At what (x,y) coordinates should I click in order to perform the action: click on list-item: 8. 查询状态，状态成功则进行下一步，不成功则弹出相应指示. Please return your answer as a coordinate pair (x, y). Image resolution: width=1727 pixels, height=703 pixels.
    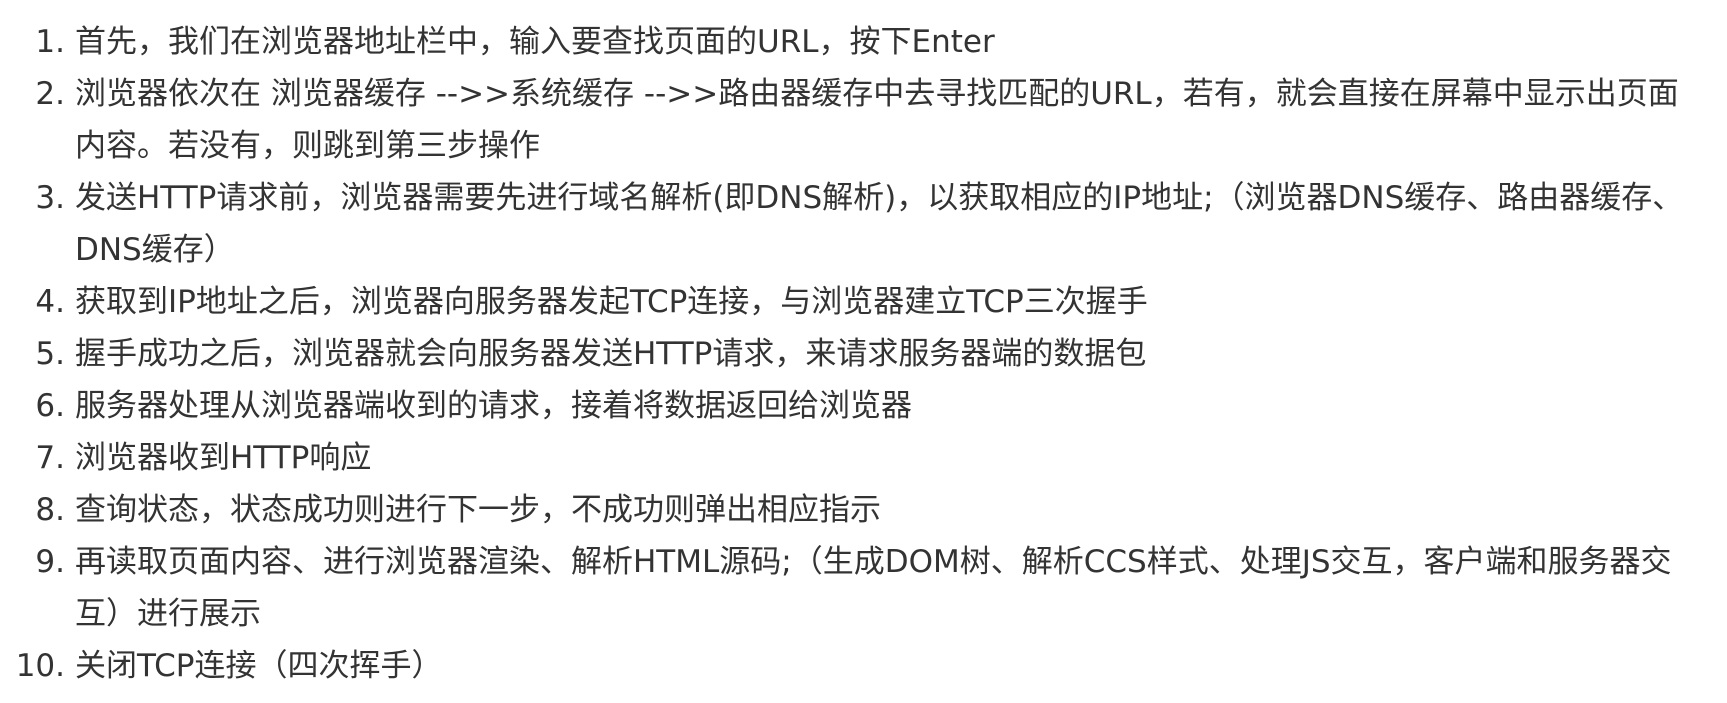
    Looking at the image, I should click on (863, 510).